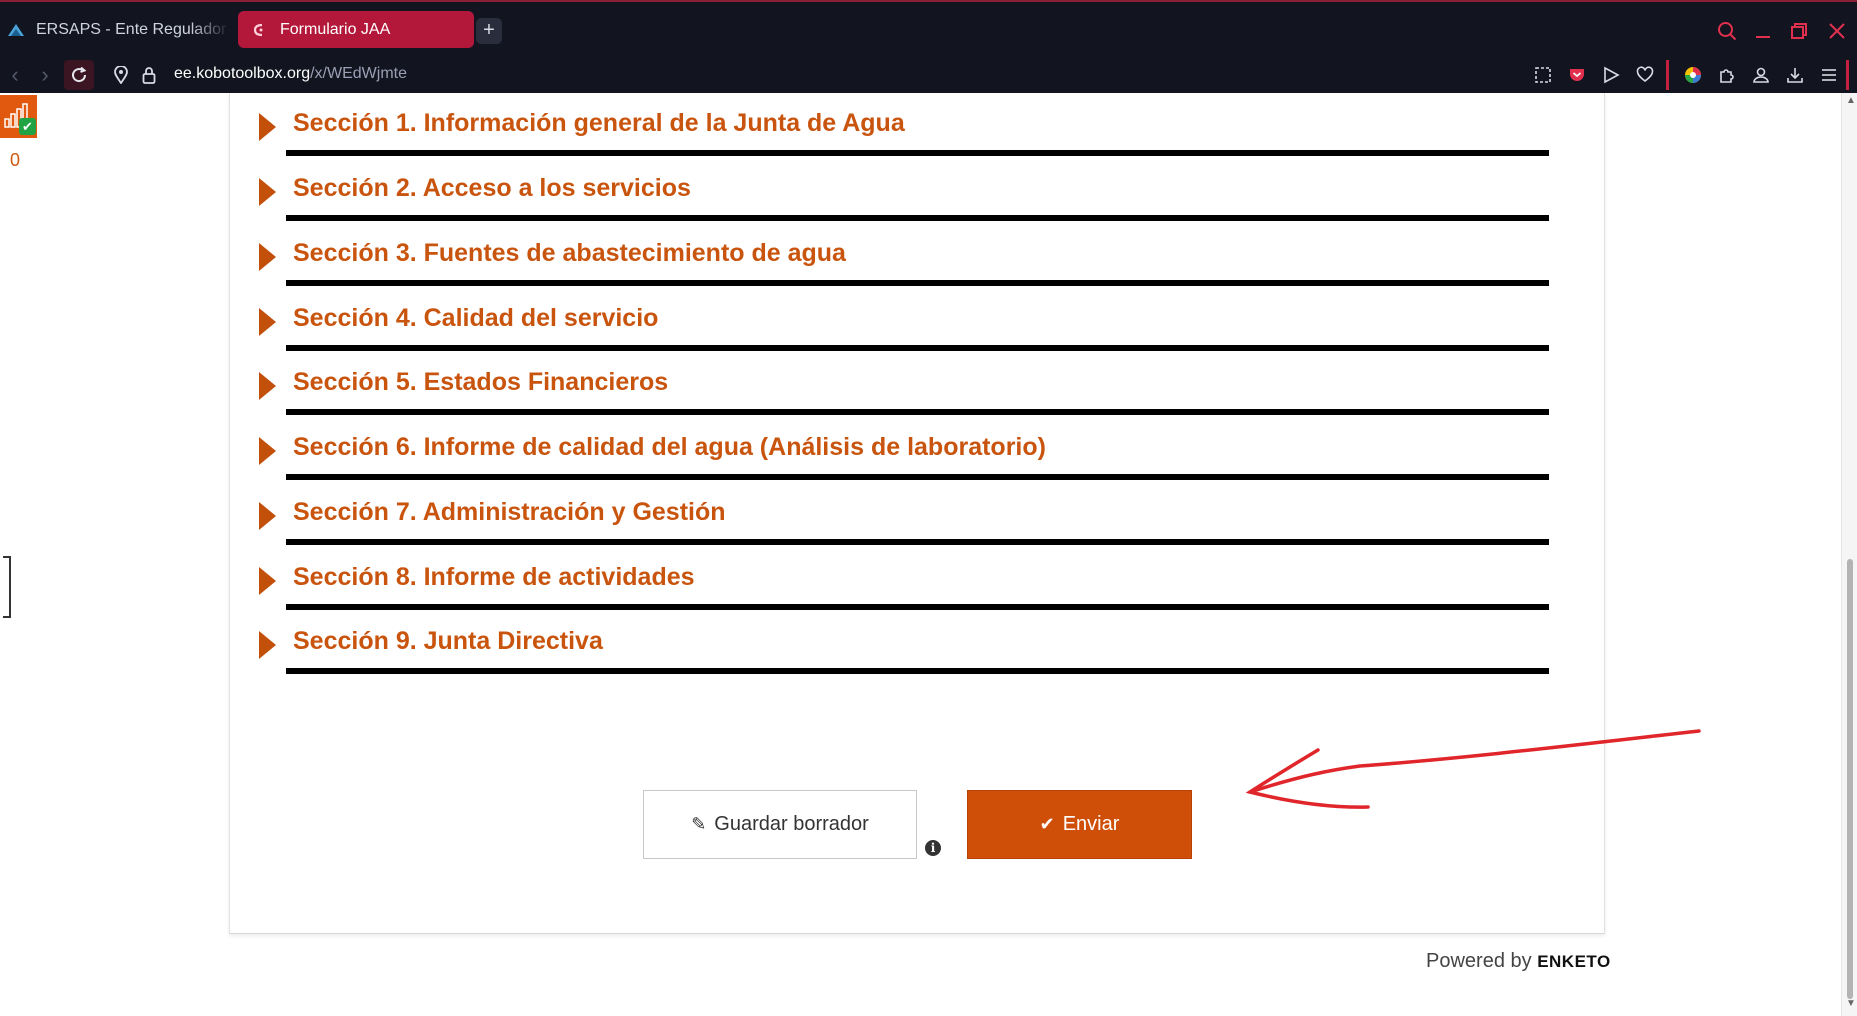 The width and height of the screenshot is (1857, 1016). I want to click on save-draft-label: Guardar borrador, so click(791, 824).